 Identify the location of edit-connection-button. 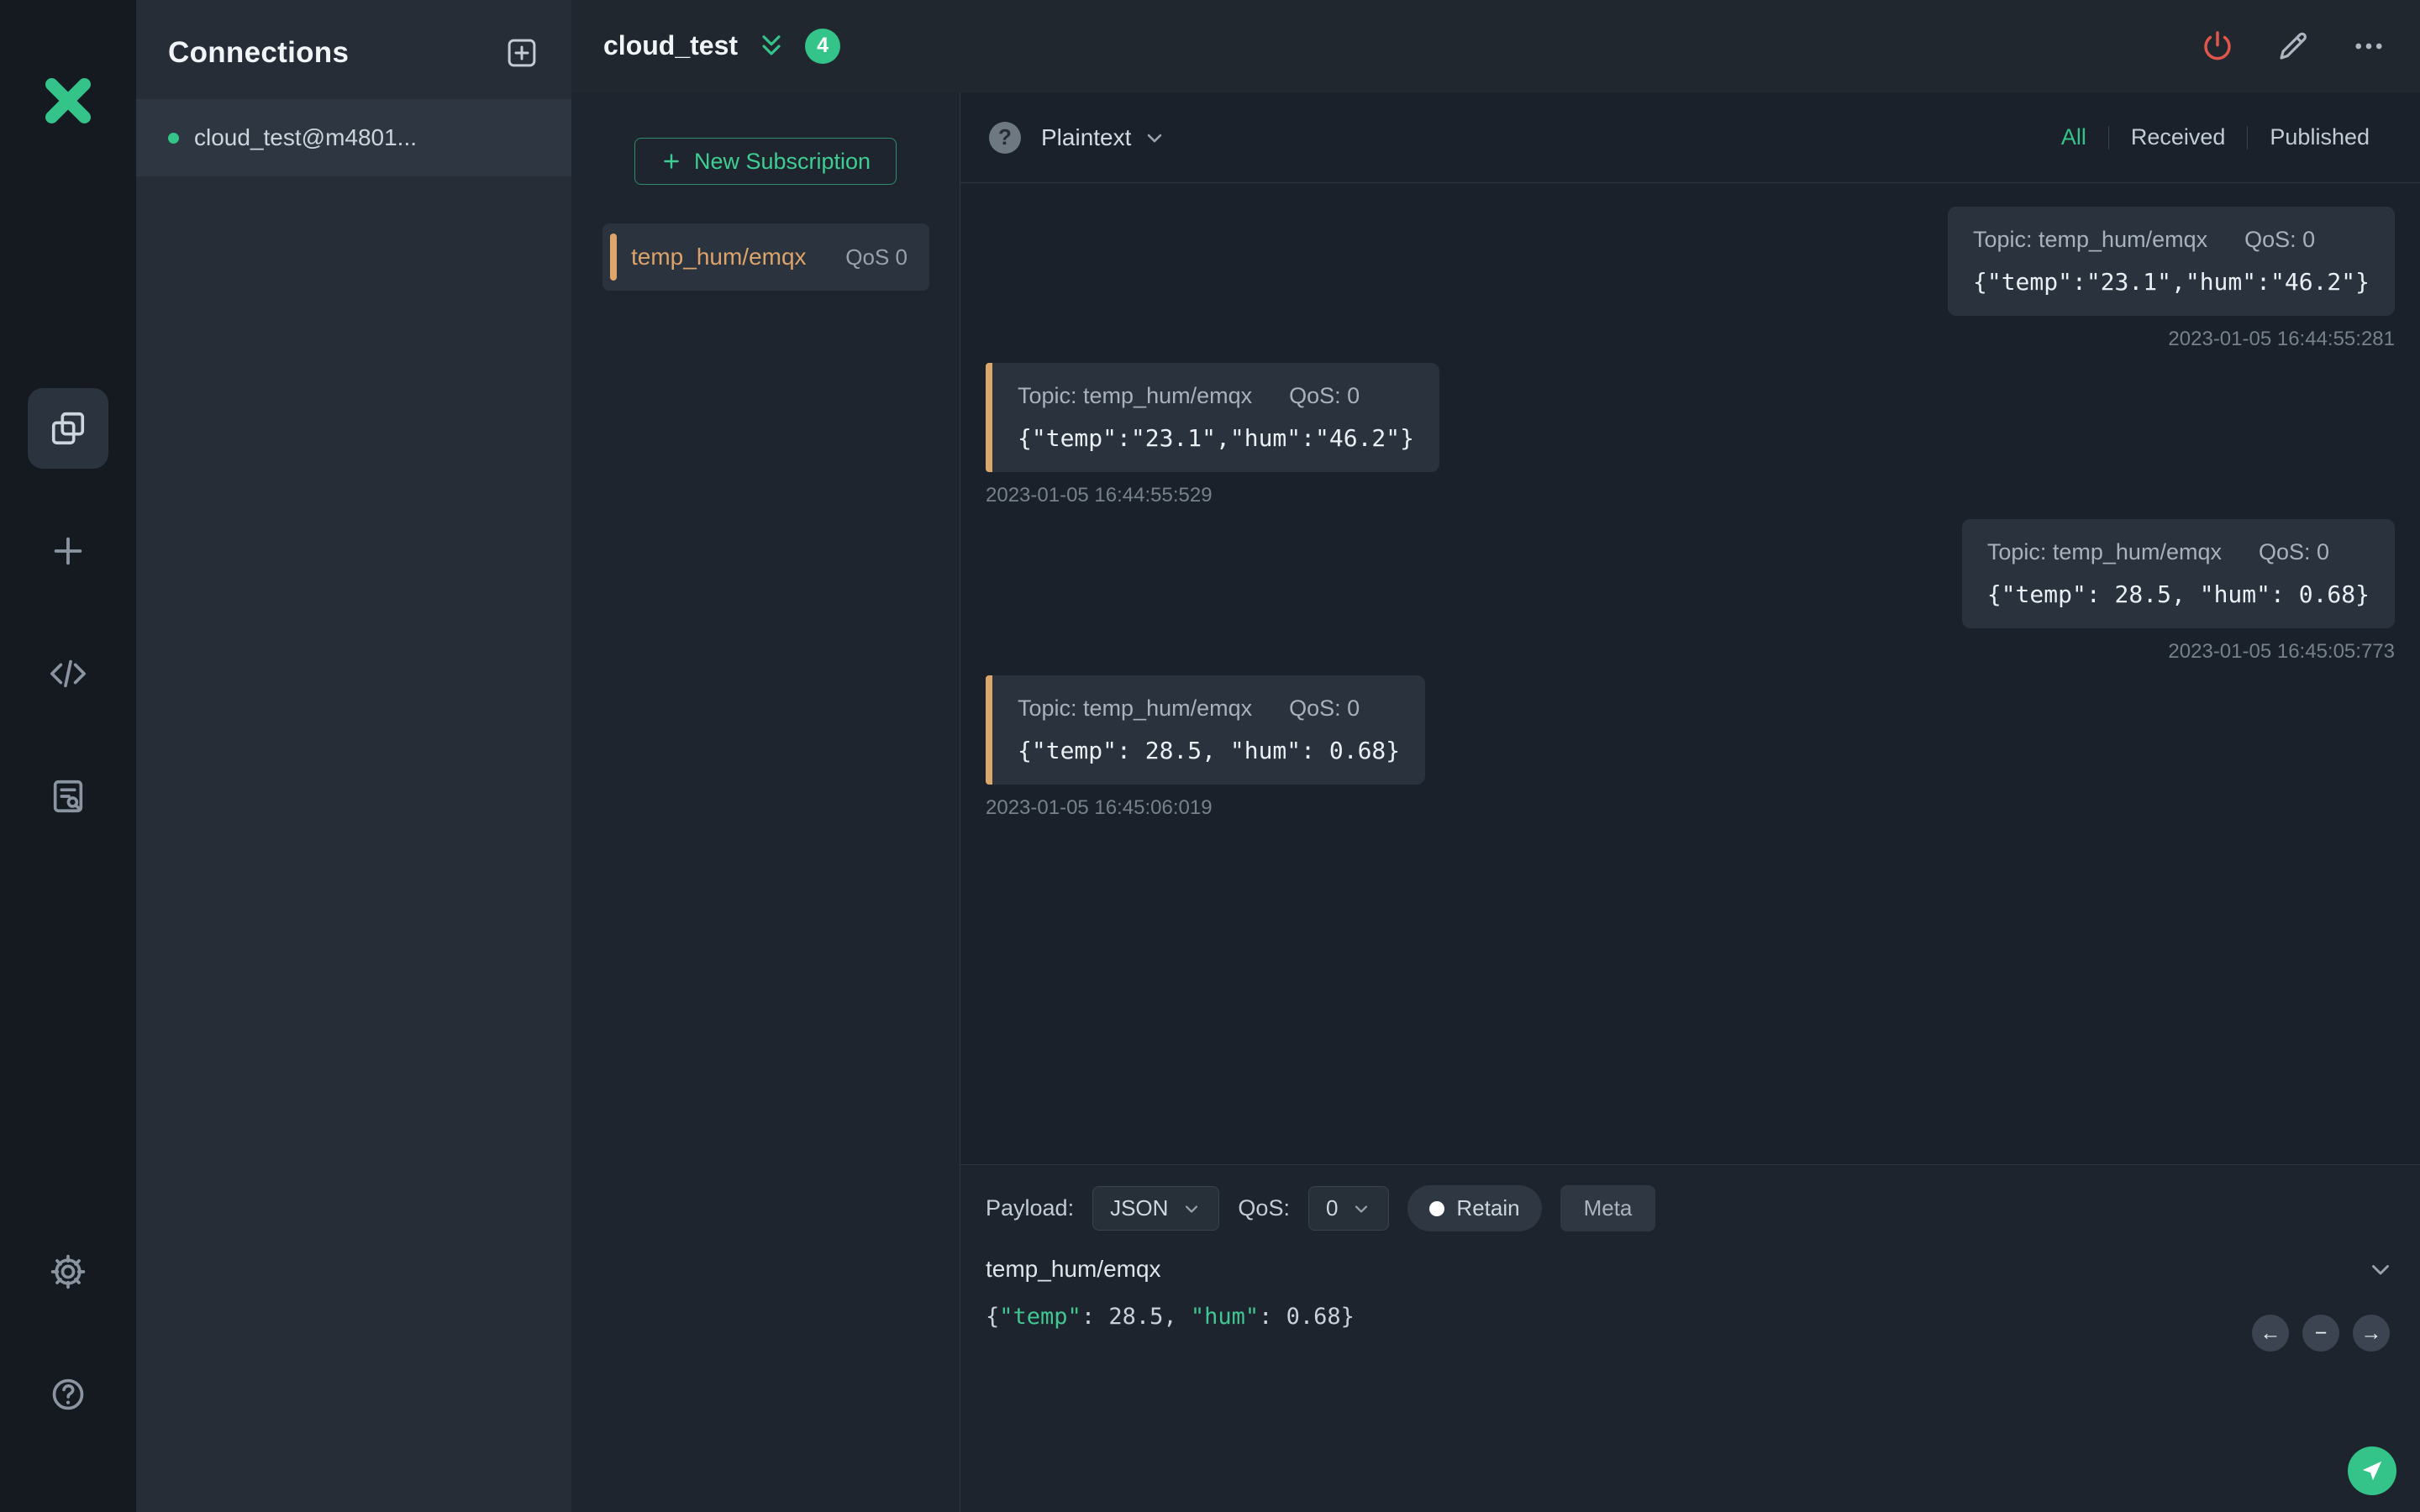
(2293, 46).